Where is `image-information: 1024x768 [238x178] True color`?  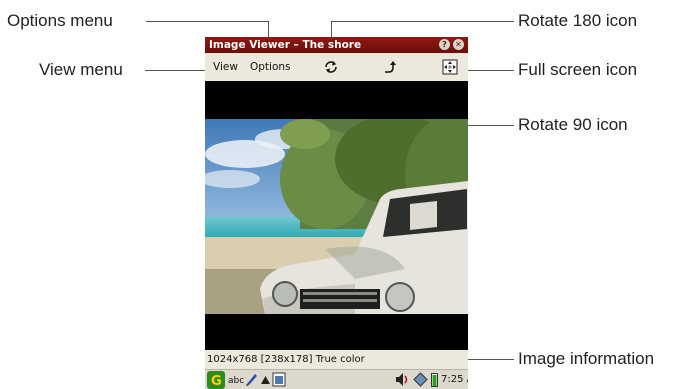 image-information: 1024x768 [238x178] True color is located at coordinates (336, 359).